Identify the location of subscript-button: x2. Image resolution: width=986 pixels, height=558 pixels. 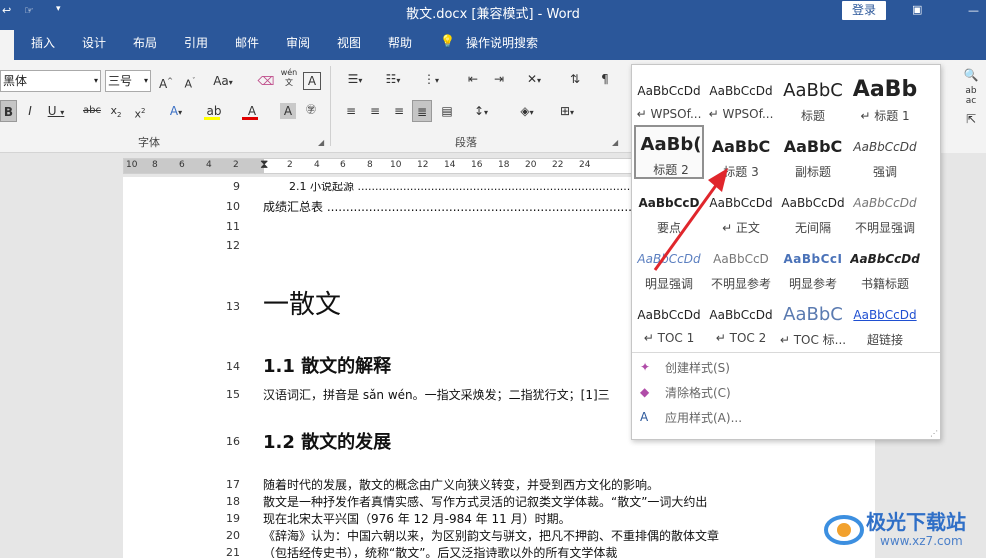
(116, 111).